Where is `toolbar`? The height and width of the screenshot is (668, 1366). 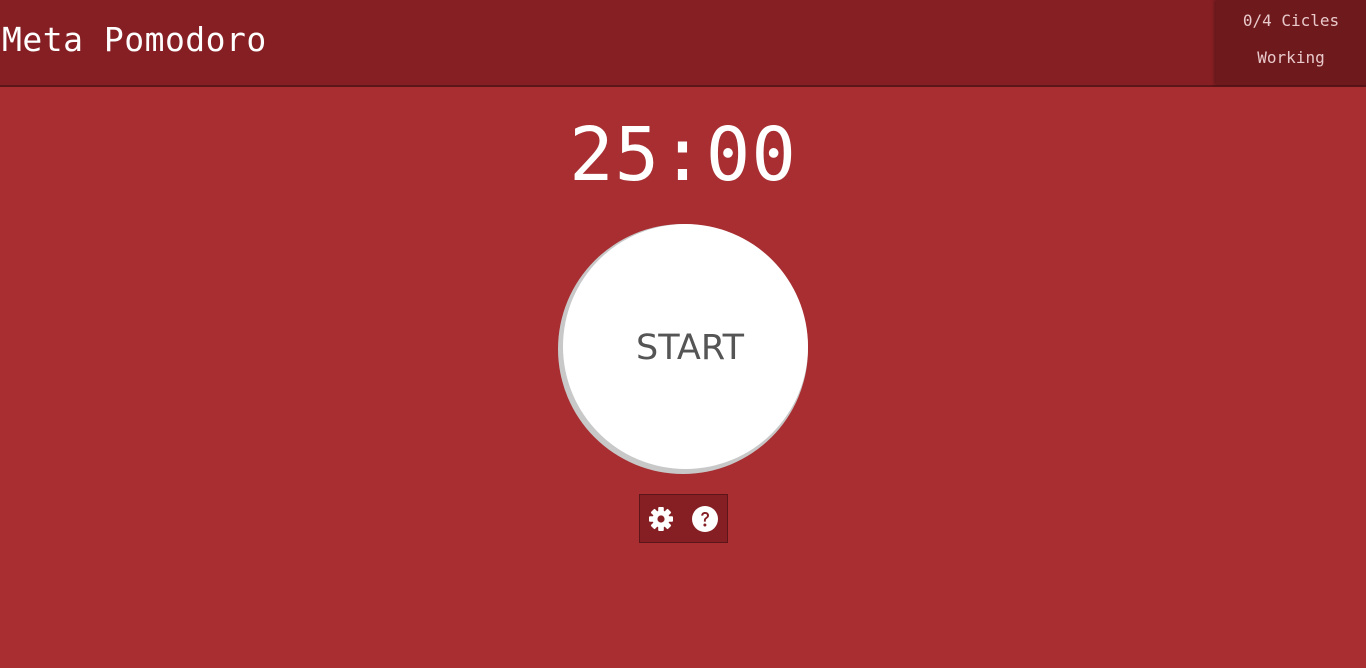
toolbar is located at coordinates (683, 518).